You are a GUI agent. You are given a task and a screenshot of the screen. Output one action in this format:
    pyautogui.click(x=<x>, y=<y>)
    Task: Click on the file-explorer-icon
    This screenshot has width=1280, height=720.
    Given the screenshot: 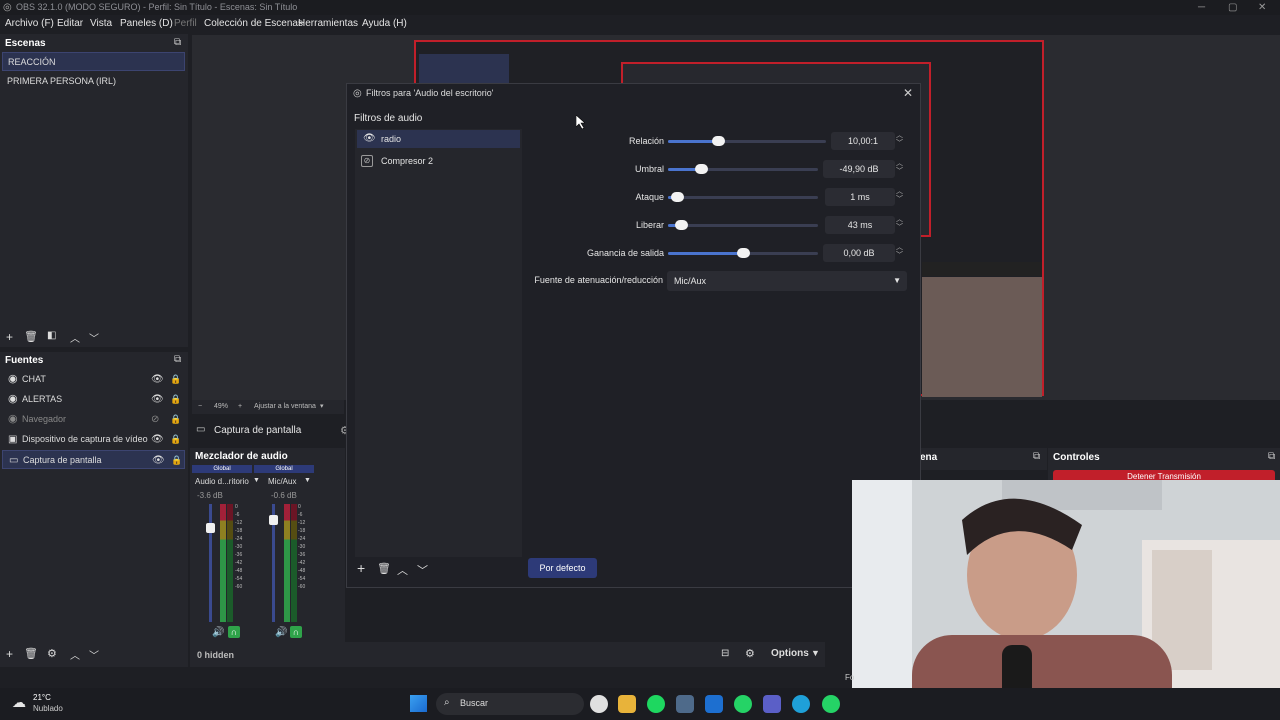 What is the action you would take?
    pyautogui.click(x=627, y=704)
    